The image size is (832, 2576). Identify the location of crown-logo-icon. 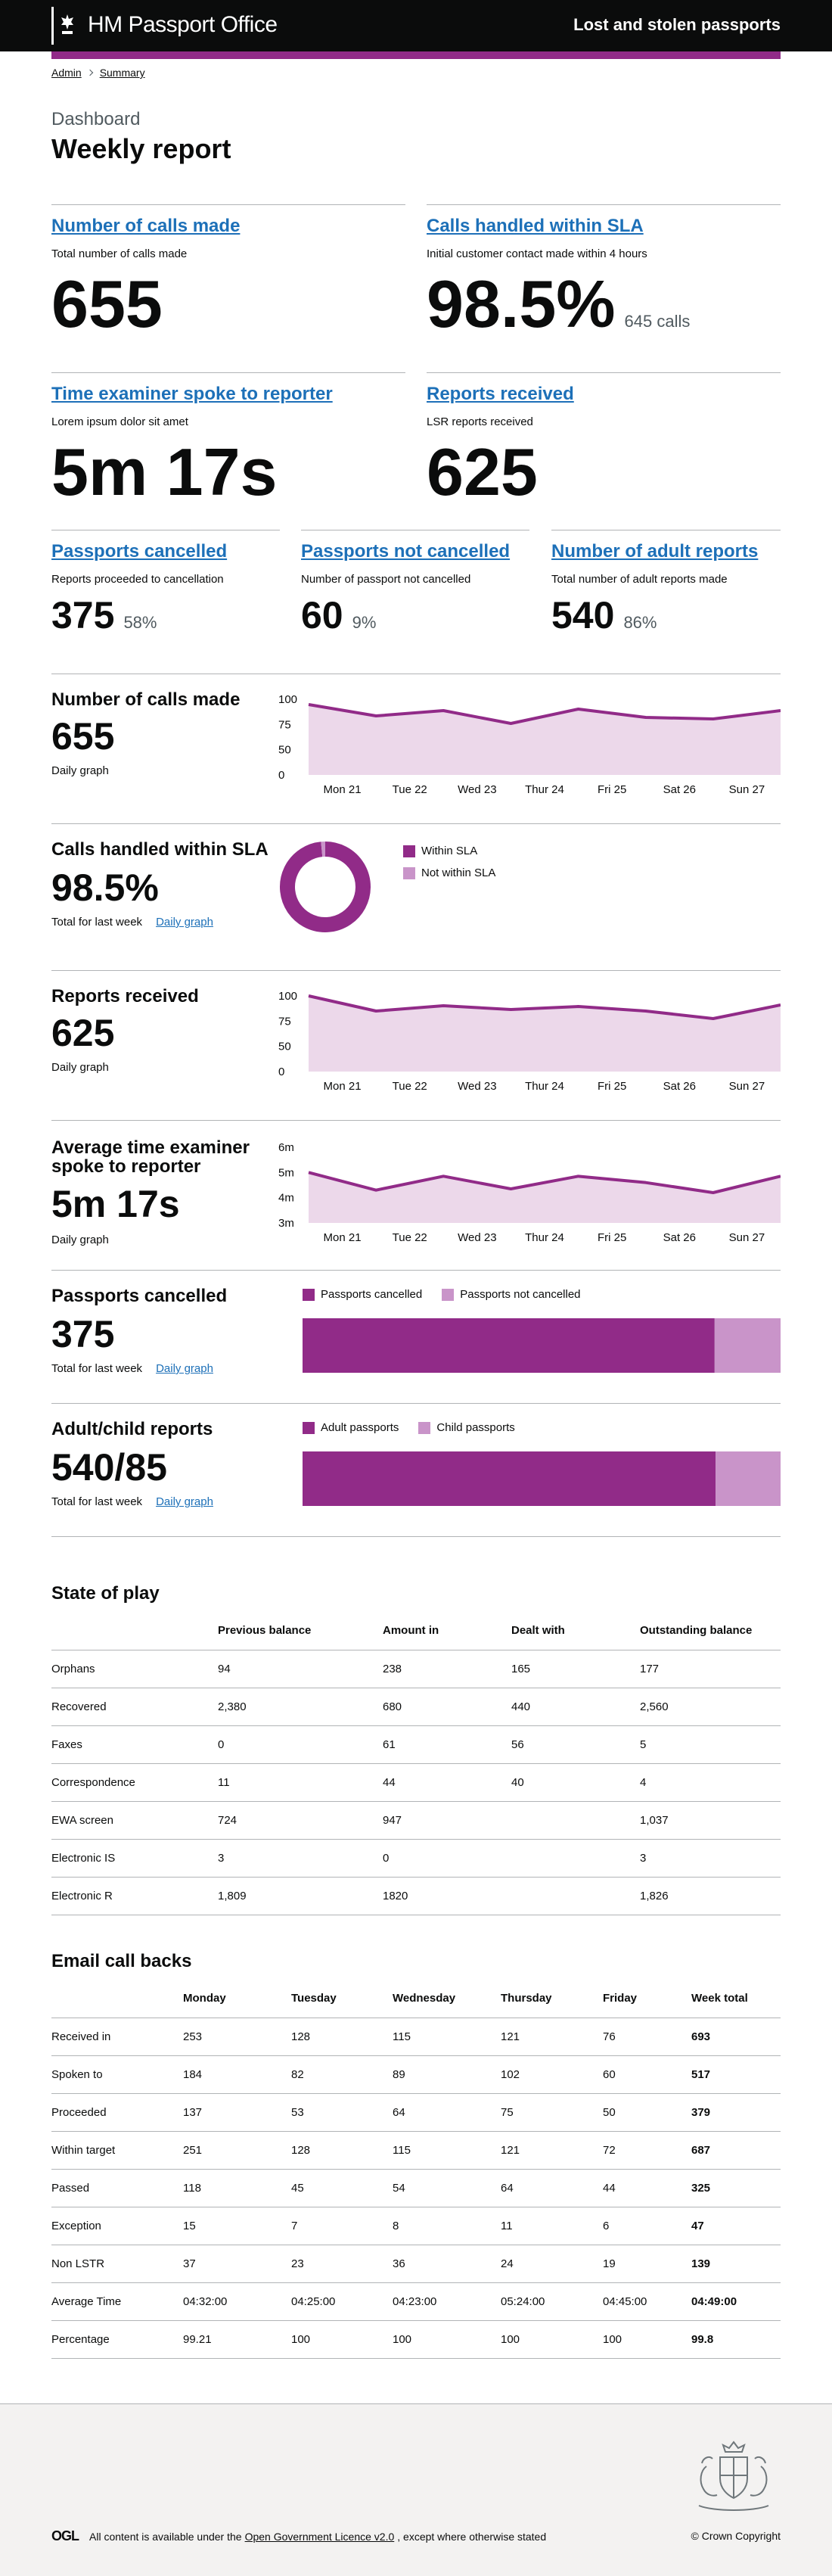
(65, 26).